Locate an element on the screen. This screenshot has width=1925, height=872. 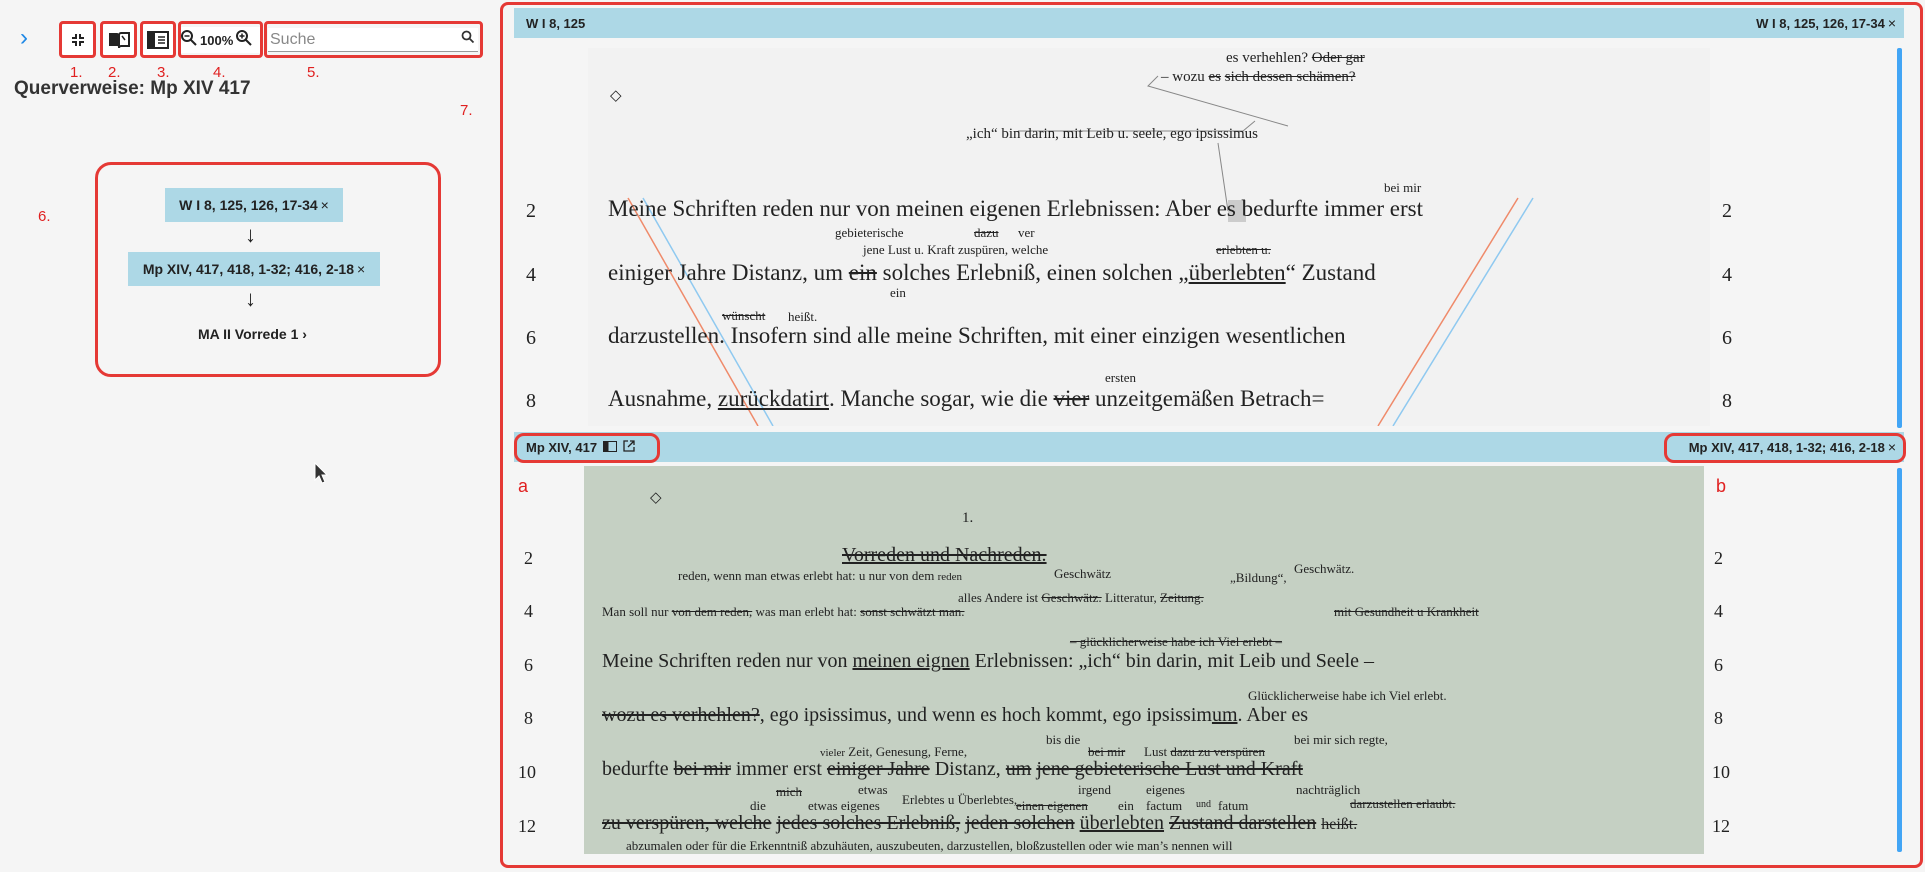
manuscript-text: Erlebtes u Überlebtes, is located at coordinates (960, 799).